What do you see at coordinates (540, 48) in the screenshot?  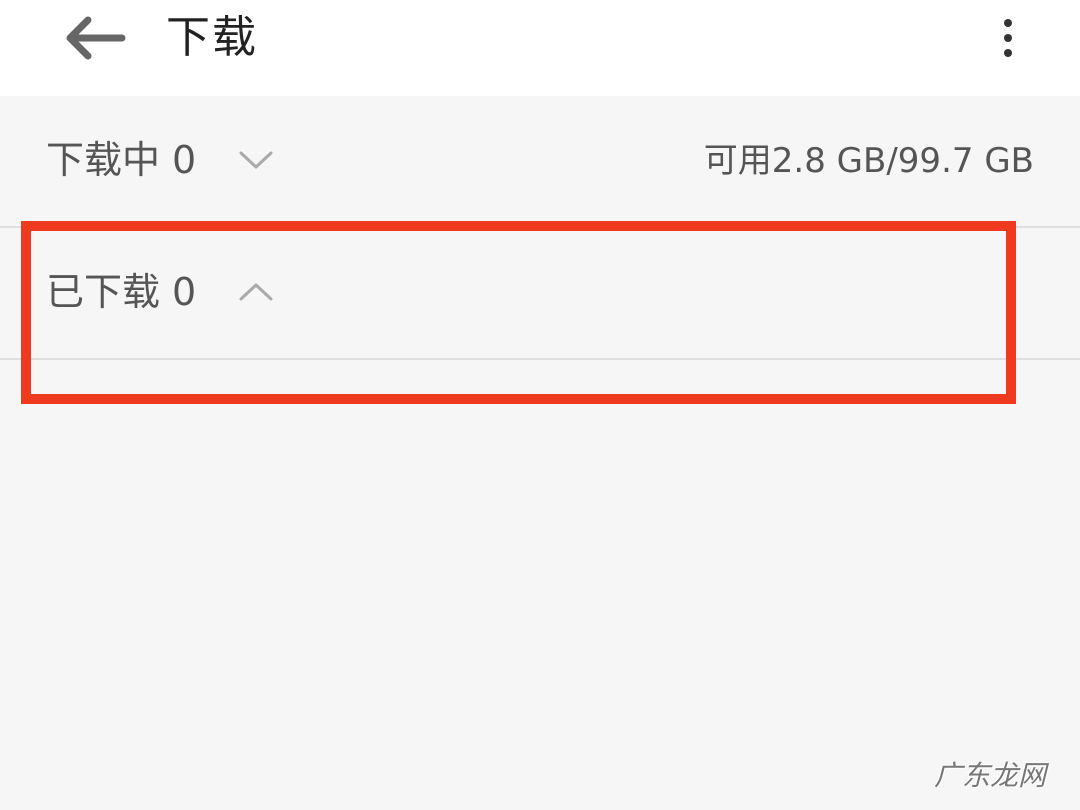 I see `app-header: 下载` at bounding box center [540, 48].